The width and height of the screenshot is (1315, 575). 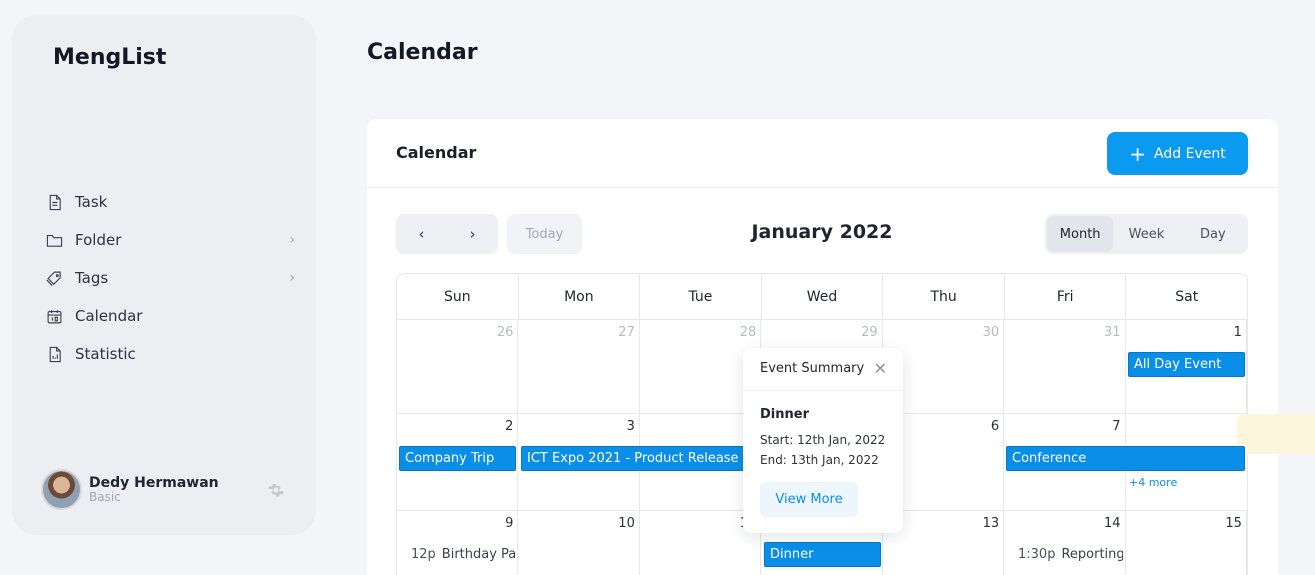 What do you see at coordinates (170, 240) in the screenshot?
I see `sidebar-item-folder: Folder ›` at bounding box center [170, 240].